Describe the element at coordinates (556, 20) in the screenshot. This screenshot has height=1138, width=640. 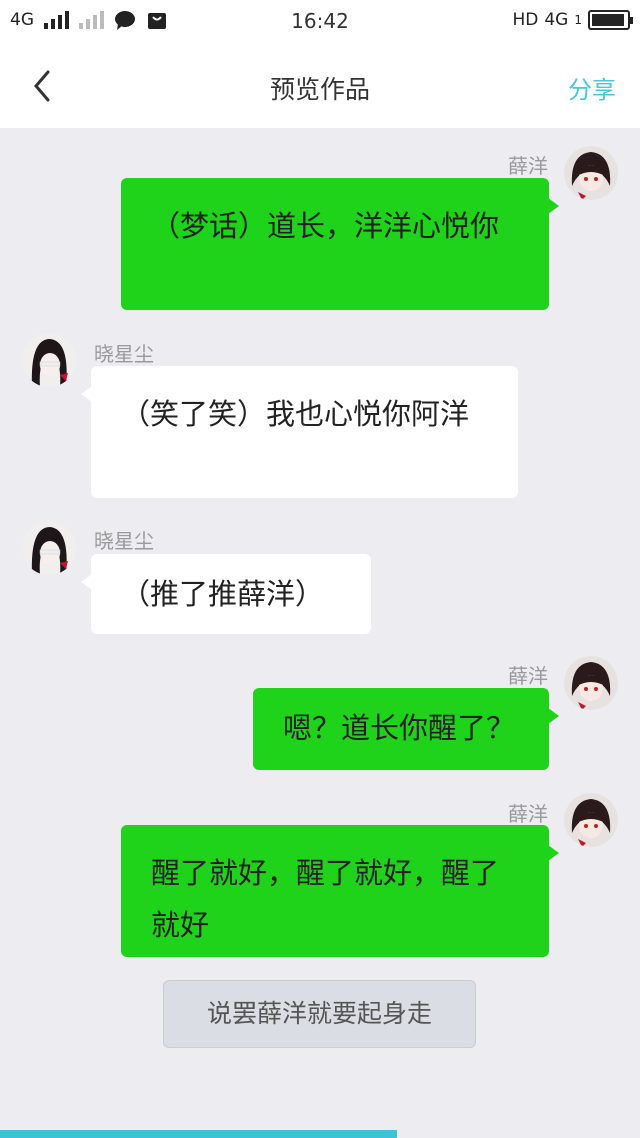
I see `network-right: 4G` at that location.